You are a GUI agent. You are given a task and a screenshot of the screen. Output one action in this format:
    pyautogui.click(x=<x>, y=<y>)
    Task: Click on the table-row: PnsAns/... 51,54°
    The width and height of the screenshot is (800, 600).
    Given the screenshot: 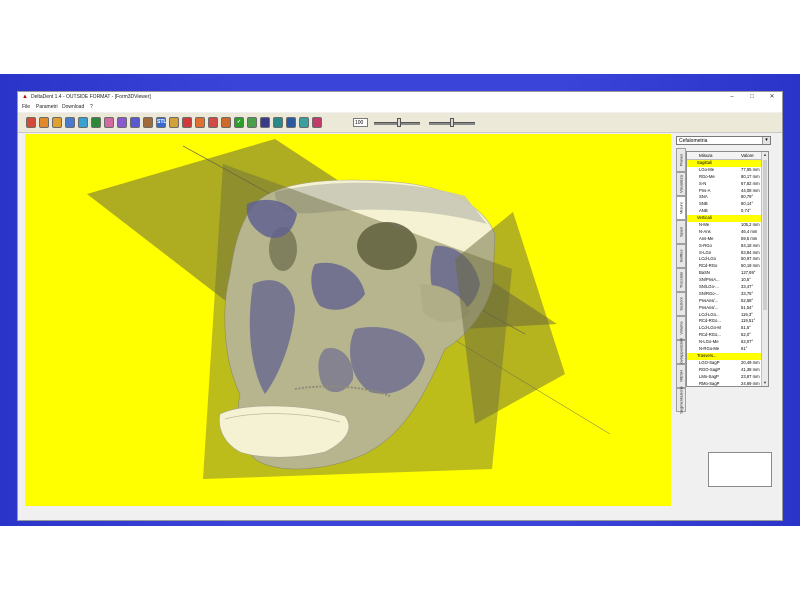 What is the action you would take?
    pyautogui.click(x=725, y=308)
    